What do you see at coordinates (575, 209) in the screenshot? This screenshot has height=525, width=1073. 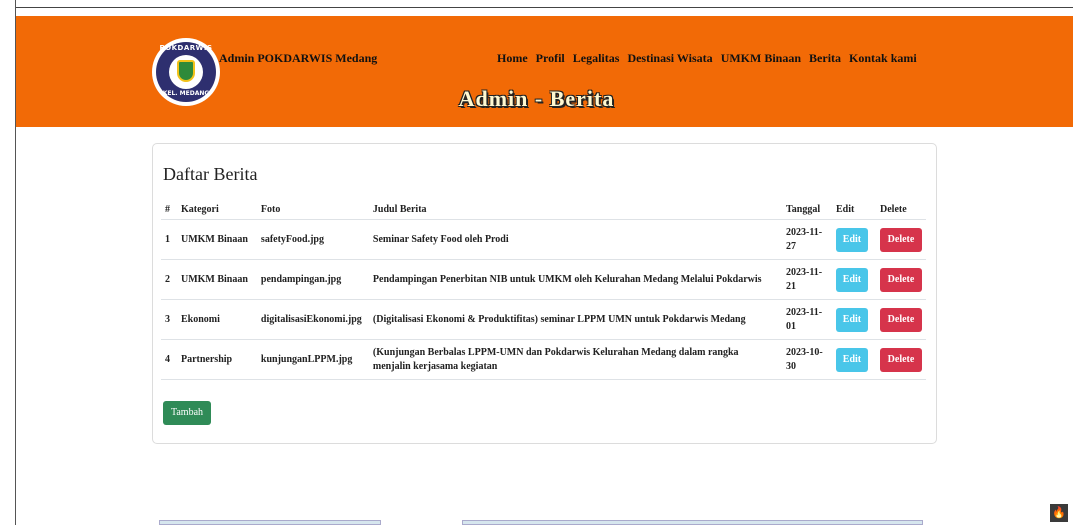 I see `col-judul: Judul Berita` at bounding box center [575, 209].